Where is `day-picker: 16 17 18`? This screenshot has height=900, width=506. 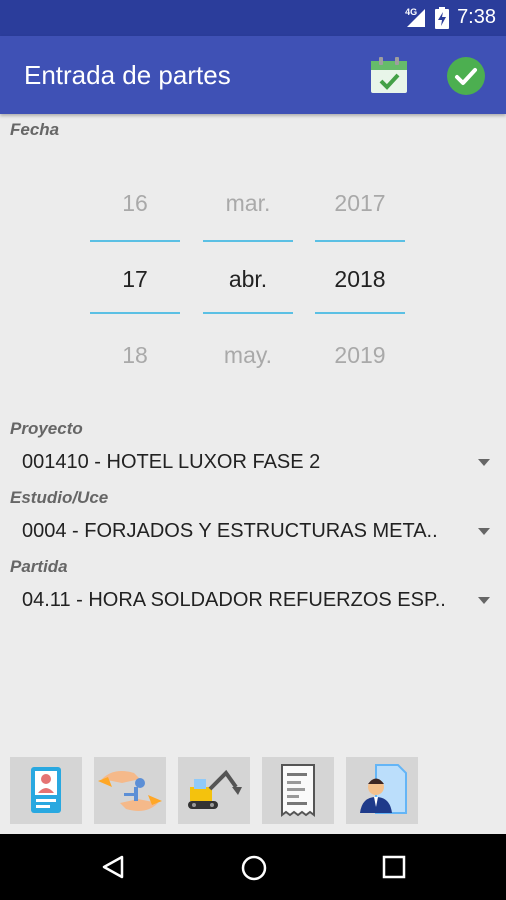 day-picker: 16 17 18 is located at coordinates (135, 280).